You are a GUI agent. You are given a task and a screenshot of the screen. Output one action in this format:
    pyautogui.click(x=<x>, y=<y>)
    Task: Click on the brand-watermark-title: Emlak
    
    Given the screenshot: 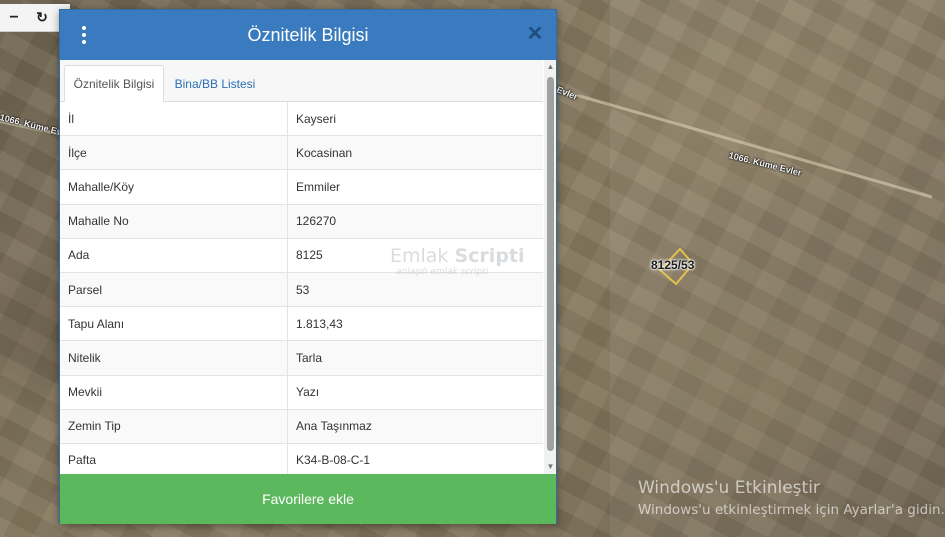 What is the action you would take?
    pyautogui.click(x=422, y=256)
    